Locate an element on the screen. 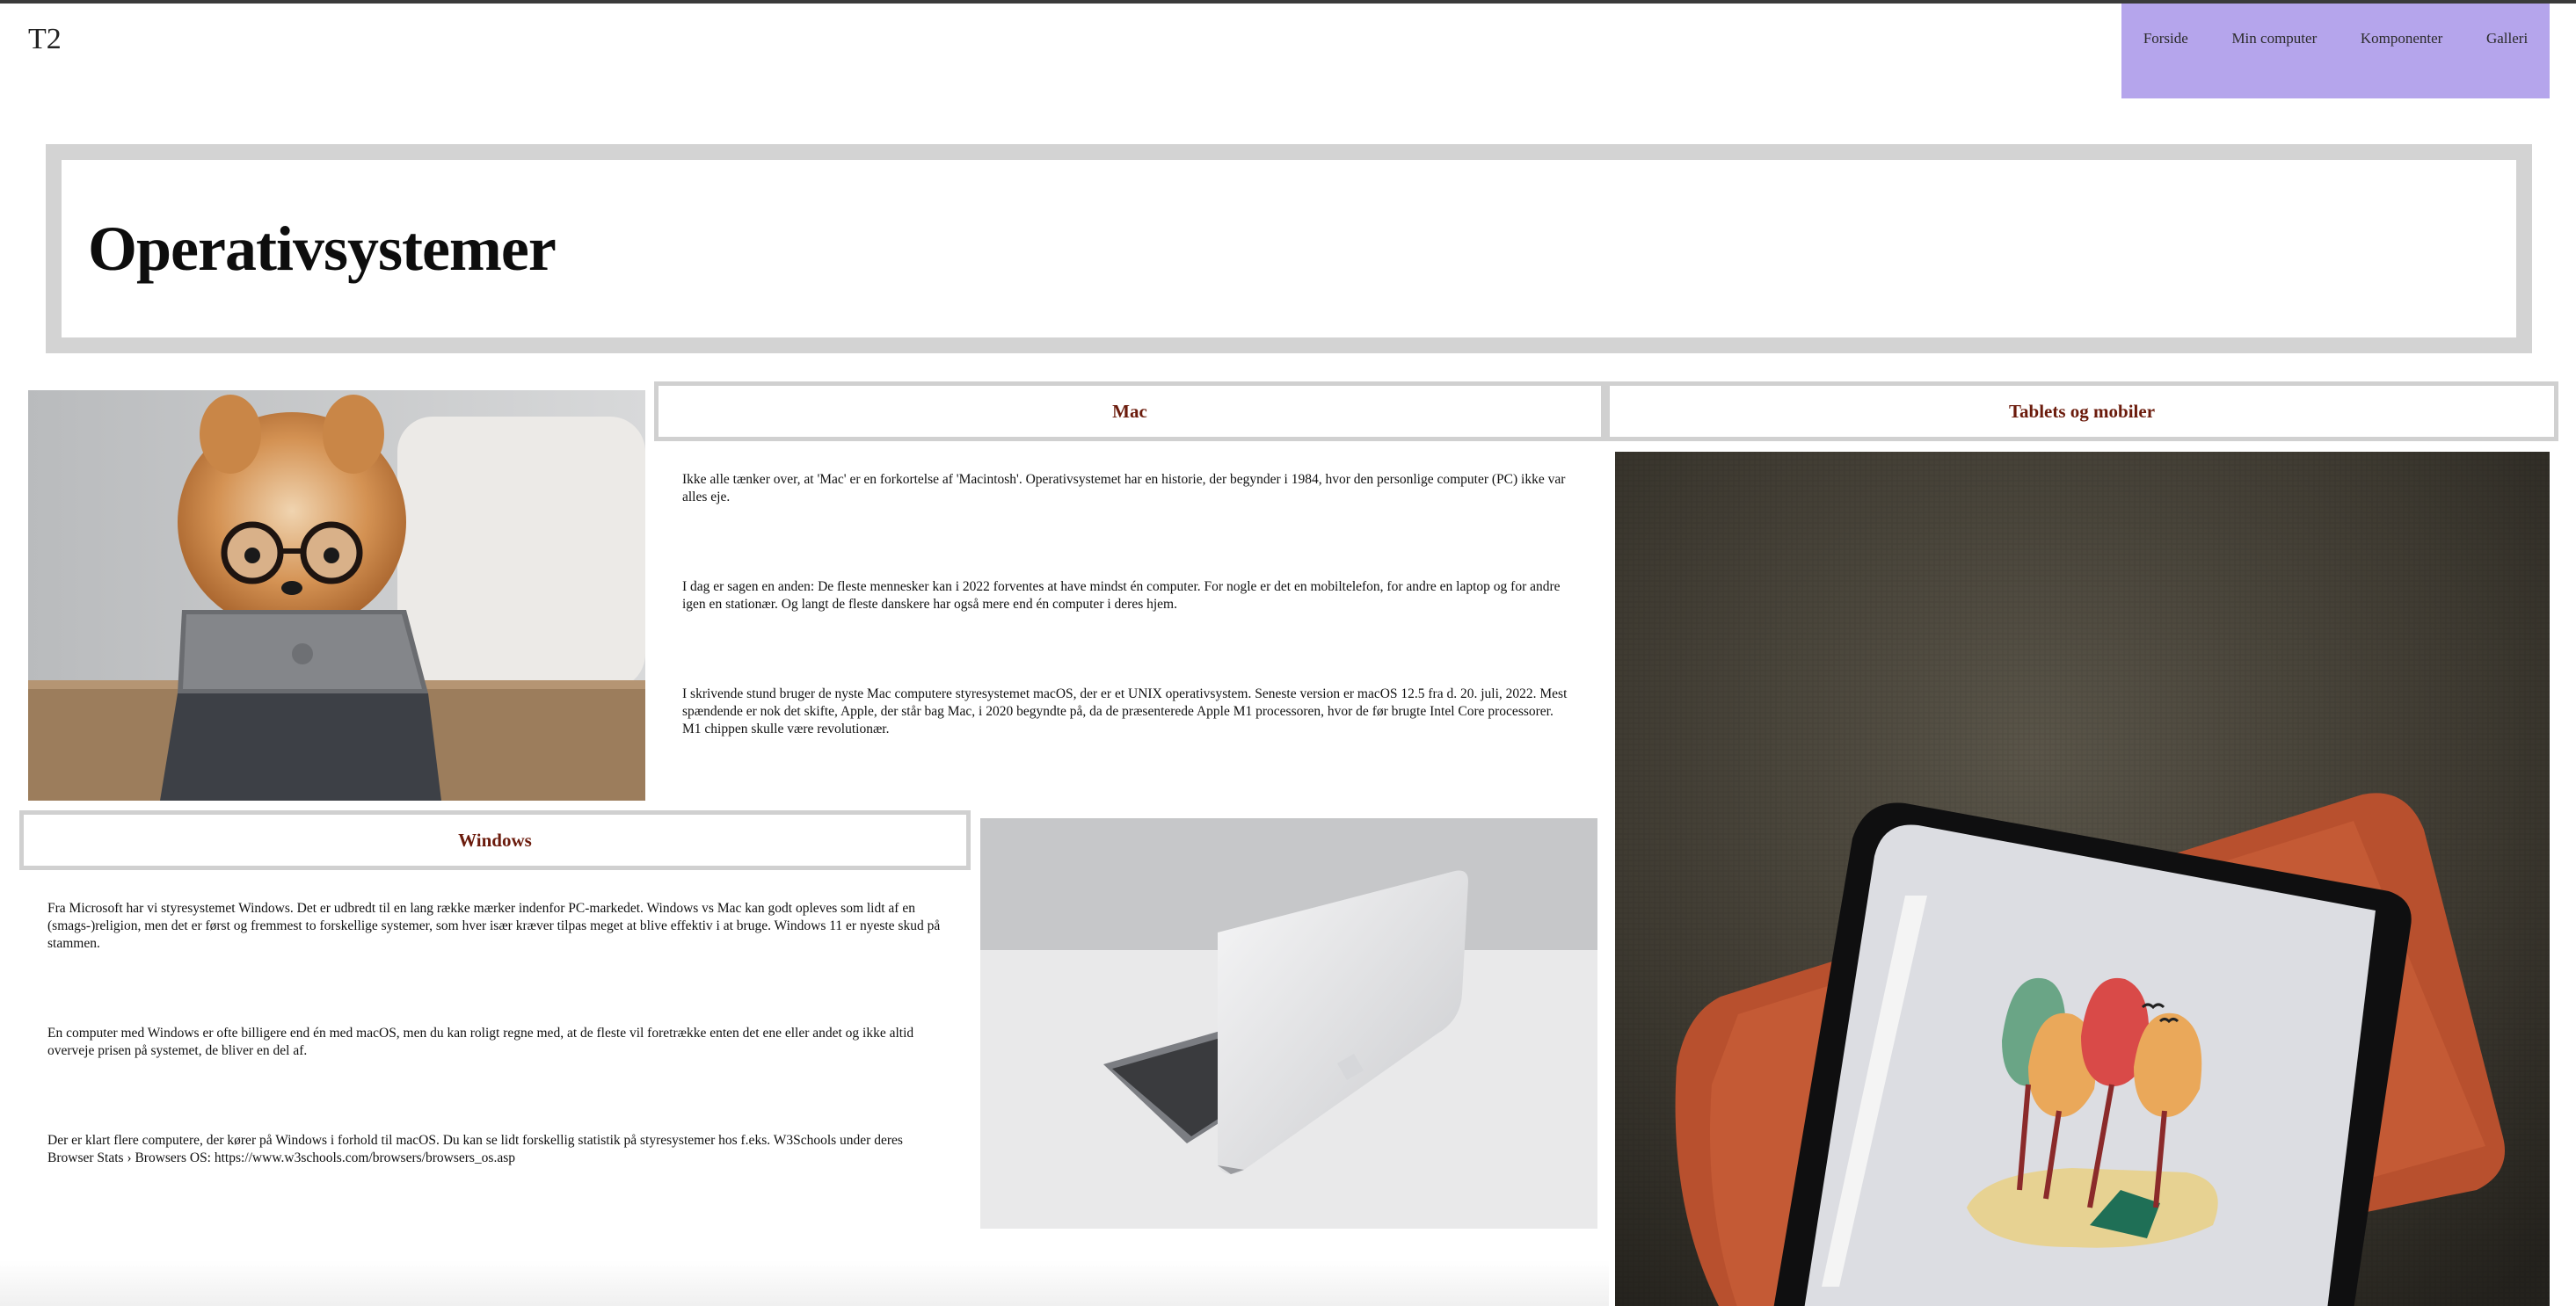 The height and width of the screenshot is (1306, 2576). bottom-fade is located at coordinates (804, 1283).